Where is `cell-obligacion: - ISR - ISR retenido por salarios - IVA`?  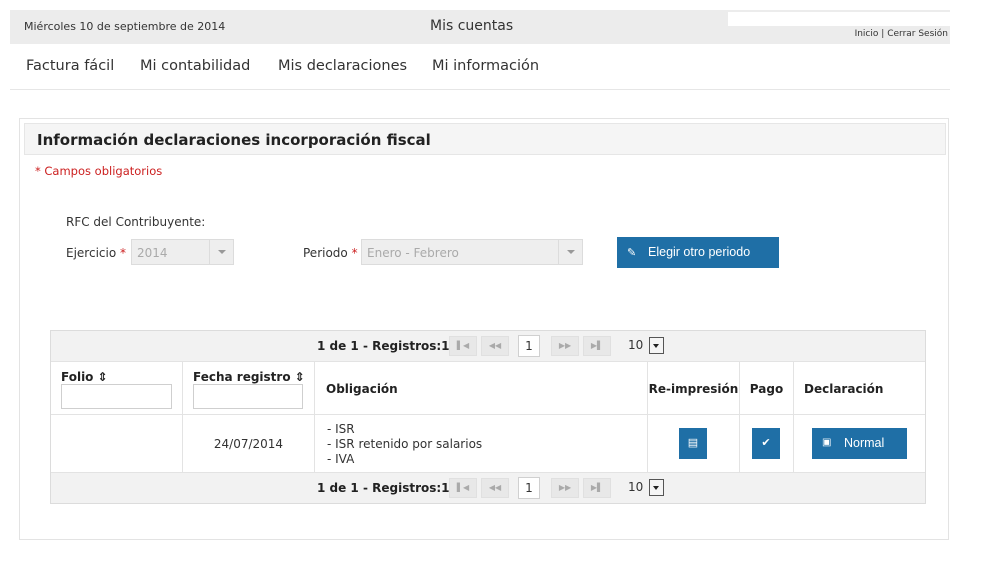 cell-obligacion: - ISR - ISR retenido por salarios - IVA is located at coordinates (481, 443).